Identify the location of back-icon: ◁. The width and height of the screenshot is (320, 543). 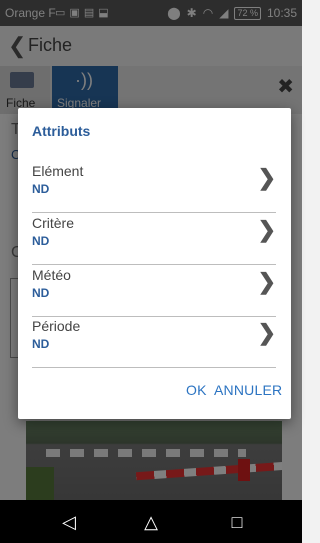
(69, 522).